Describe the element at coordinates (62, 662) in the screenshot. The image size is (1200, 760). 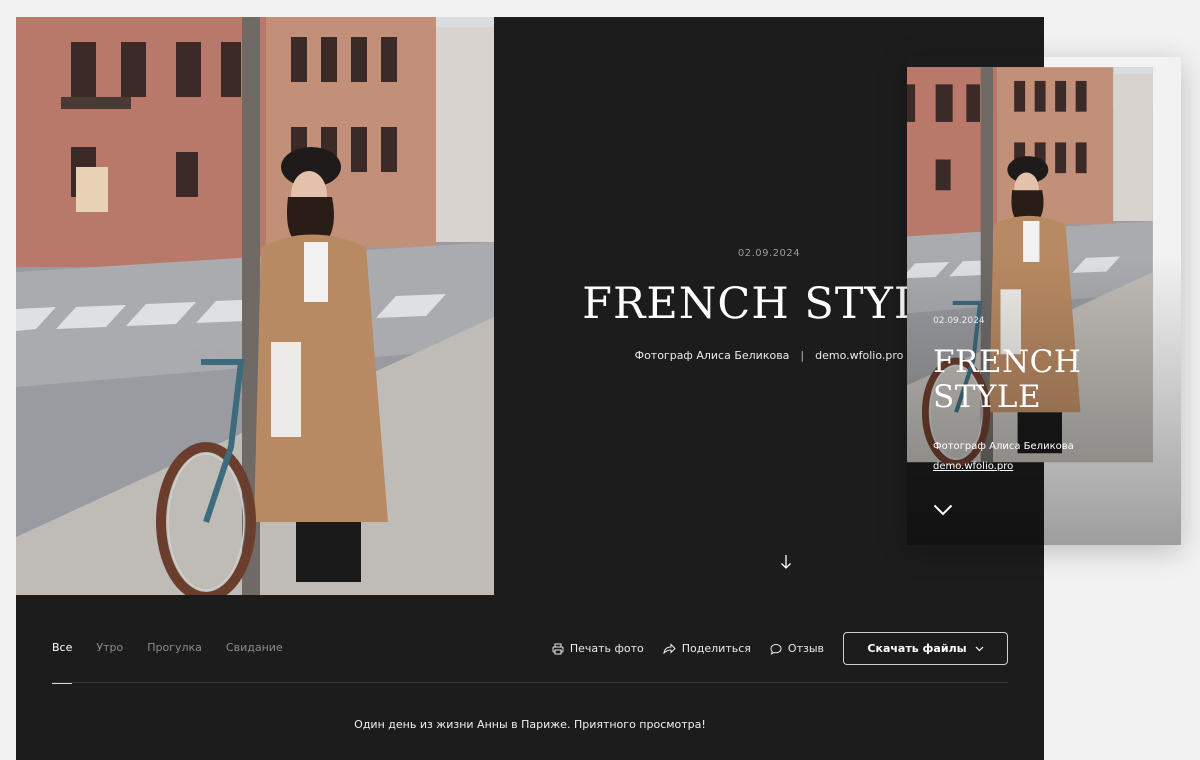
I see `tab-all: Все` at that location.